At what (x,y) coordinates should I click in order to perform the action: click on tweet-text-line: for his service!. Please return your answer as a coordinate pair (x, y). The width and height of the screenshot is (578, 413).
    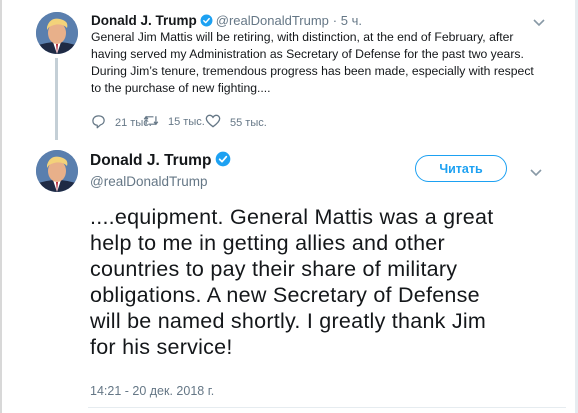
    Looking at the image, I should click on (161, 347).